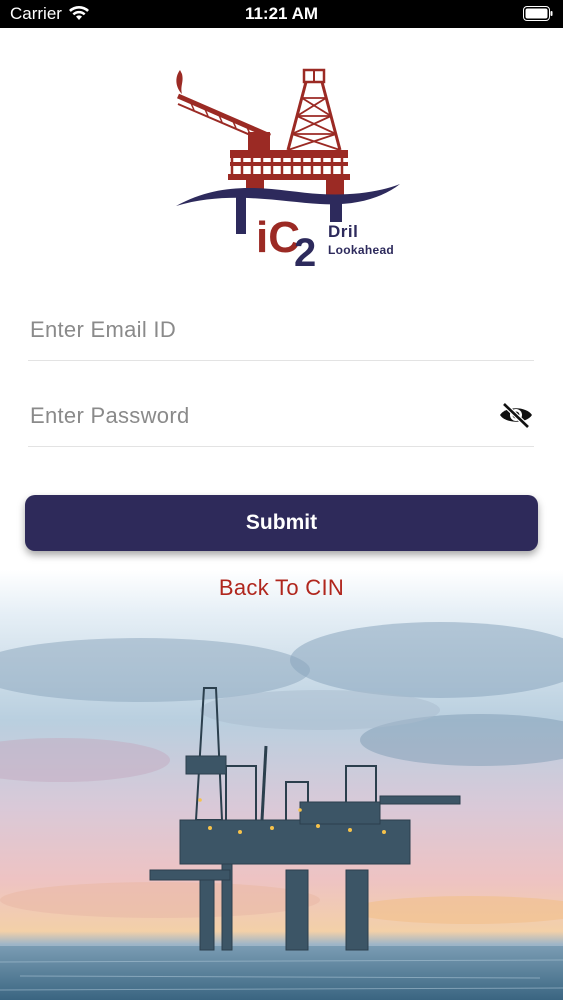 The height and width of the screenshot is (1005, 563). I want to click on eye-slash-icon, so click(516, 415).